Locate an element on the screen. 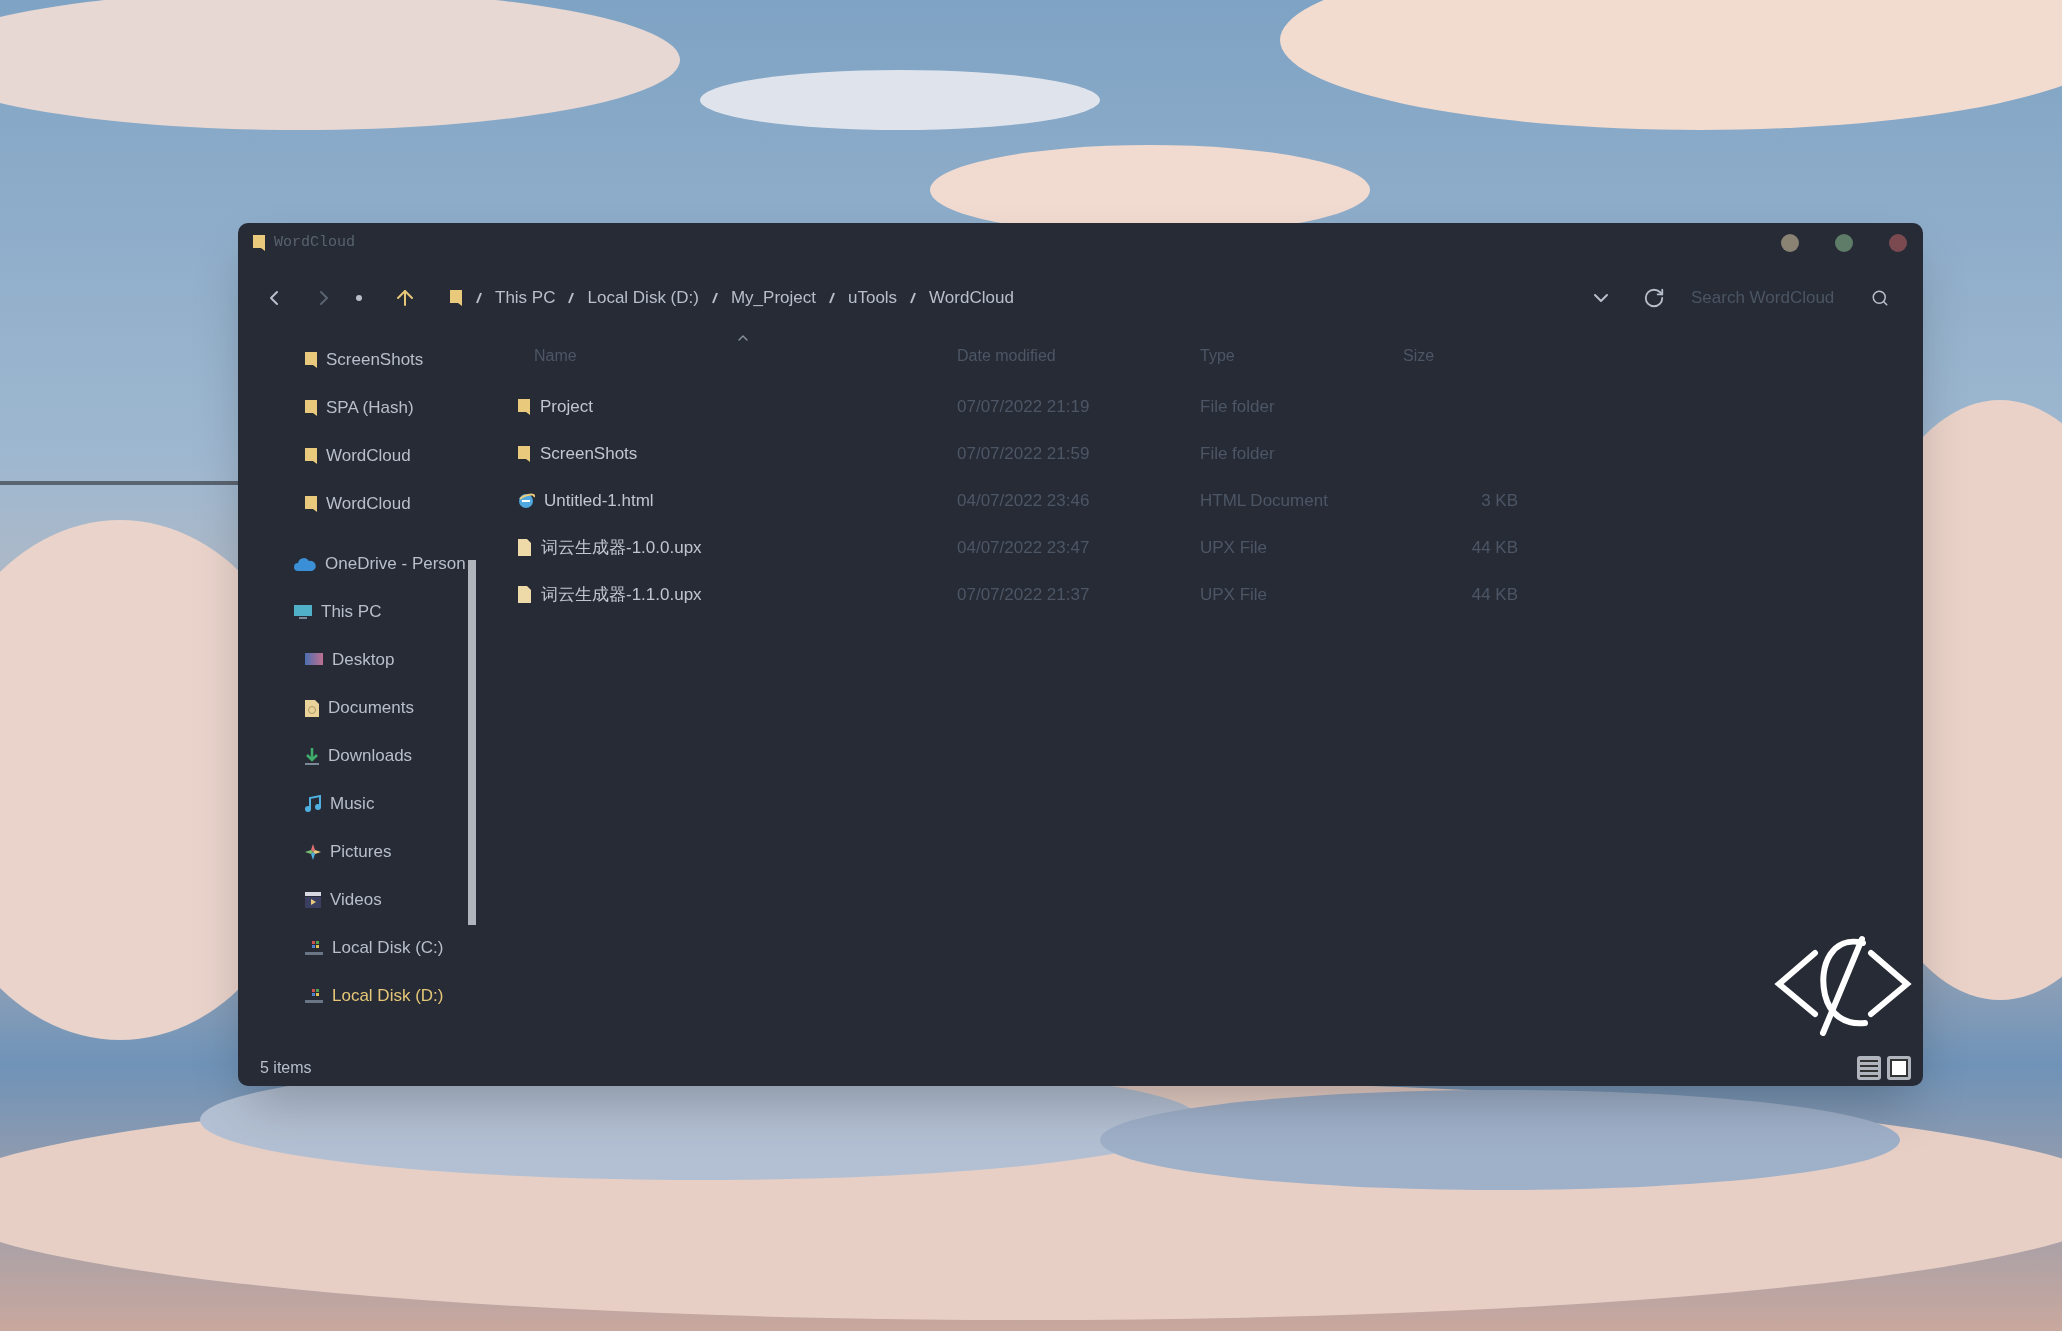 The height and width of the screenshot is (1331, 2062). sidebar-item: Documents is located at coordinates (360, 708).